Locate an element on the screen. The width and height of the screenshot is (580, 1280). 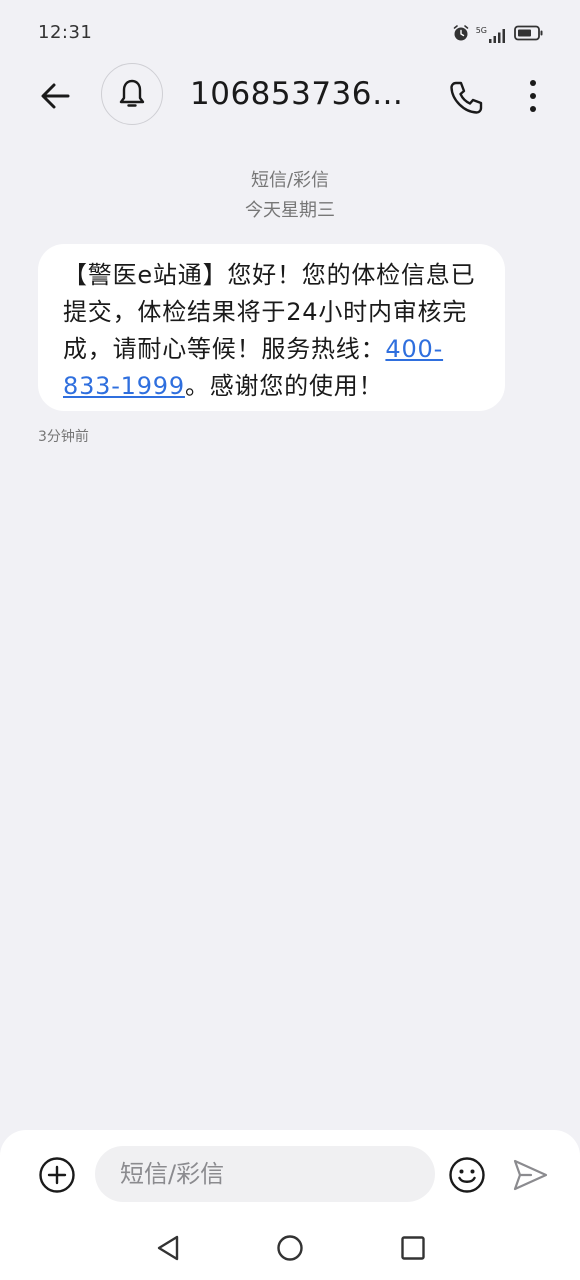
send-button is located at coordinates (530, 1175).